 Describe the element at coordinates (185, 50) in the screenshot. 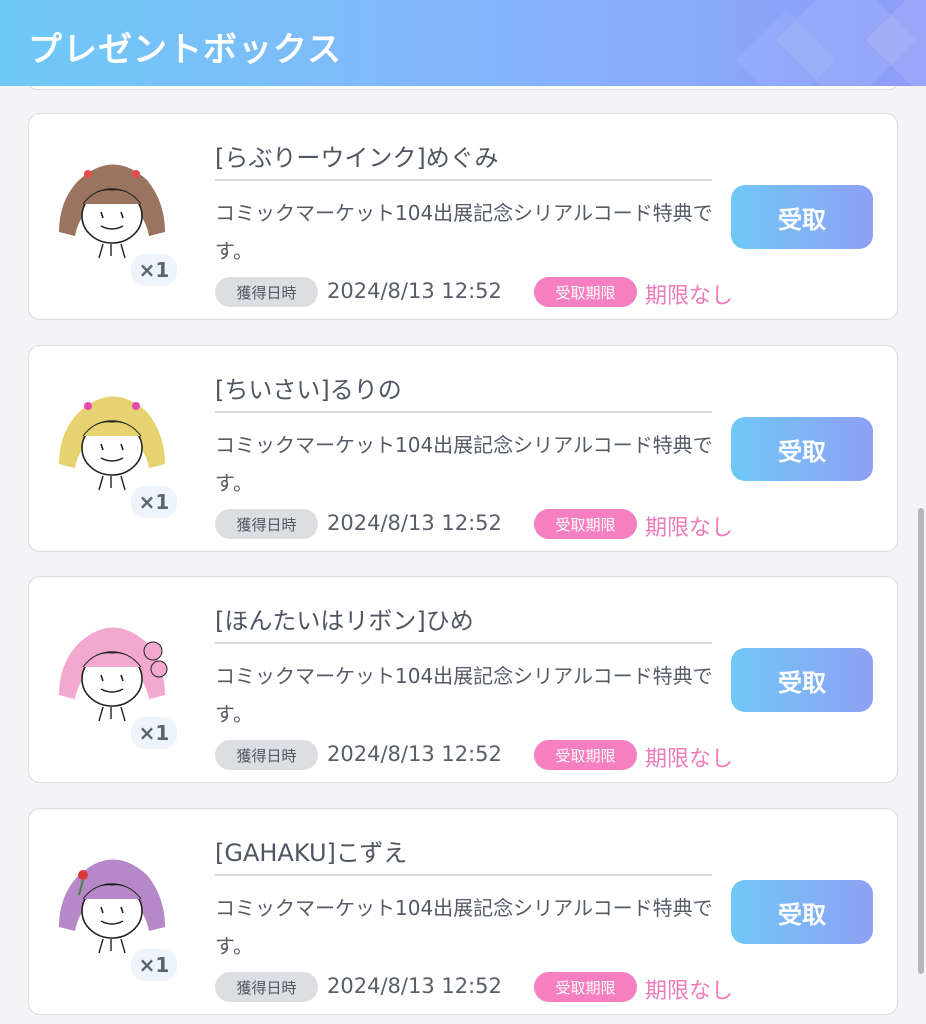

I see `page-title: プレゼントボックス` at that location.